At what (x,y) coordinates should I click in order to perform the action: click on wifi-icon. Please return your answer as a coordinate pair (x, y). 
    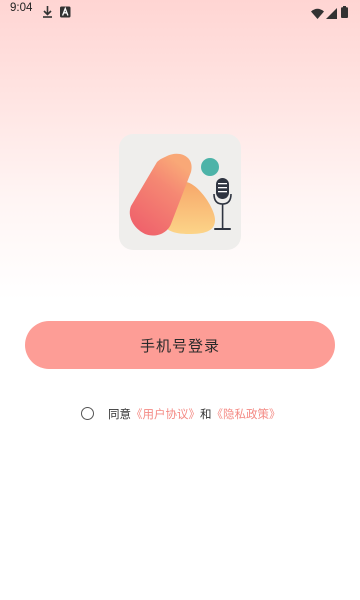
    Looking at the image, I should click on (317, 13).